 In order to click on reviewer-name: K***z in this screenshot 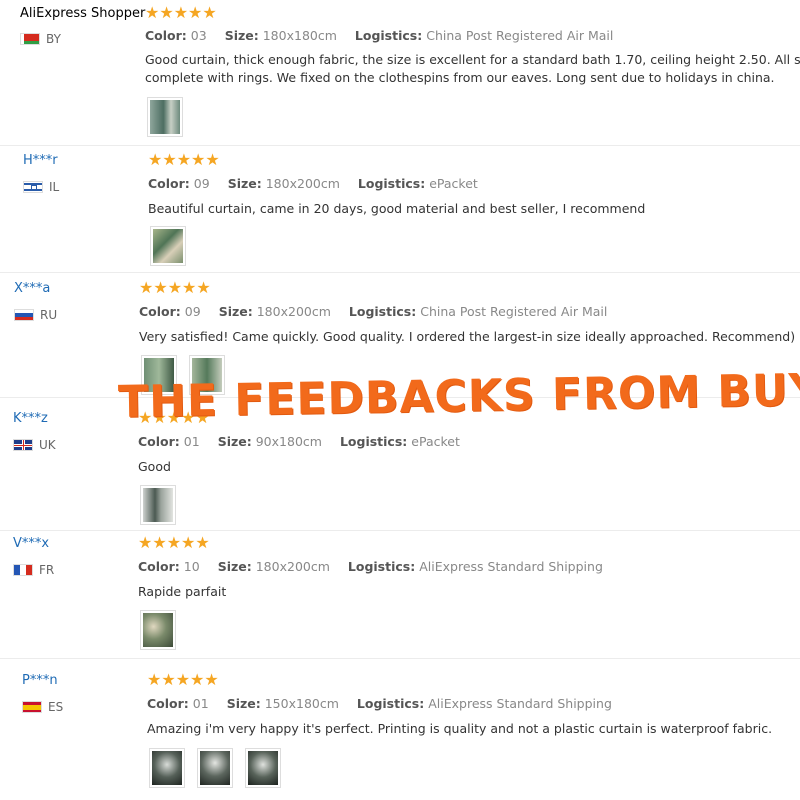, I will do `click(30, 418)`.